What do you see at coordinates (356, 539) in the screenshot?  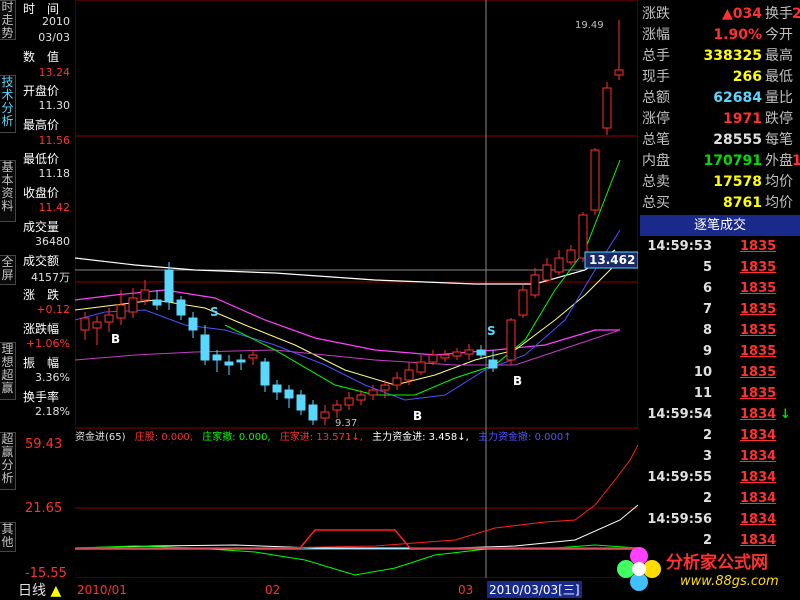 I see `indicator-step-line` at bounding box center [356, 539].